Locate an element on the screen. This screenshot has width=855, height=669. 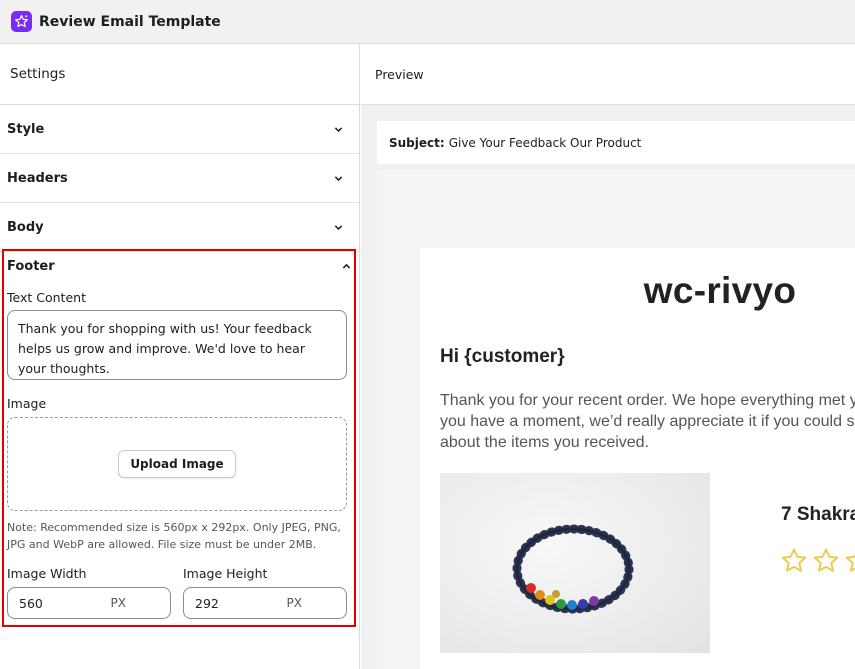
image-width-value: 560 is located at coordinates (31, 603).